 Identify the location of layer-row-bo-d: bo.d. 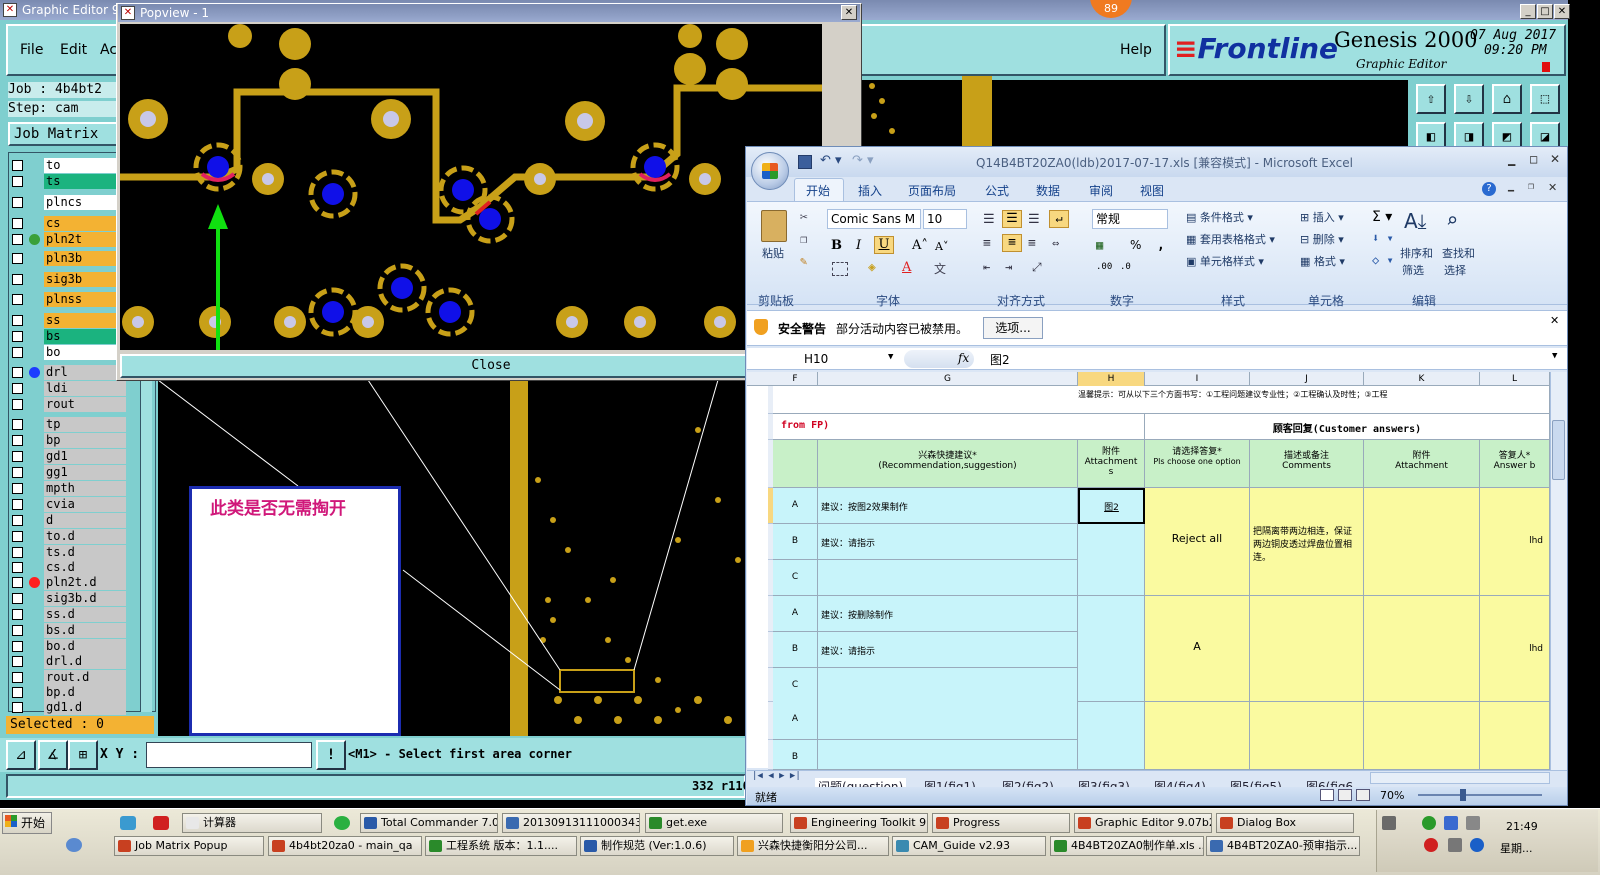
(68, 646).